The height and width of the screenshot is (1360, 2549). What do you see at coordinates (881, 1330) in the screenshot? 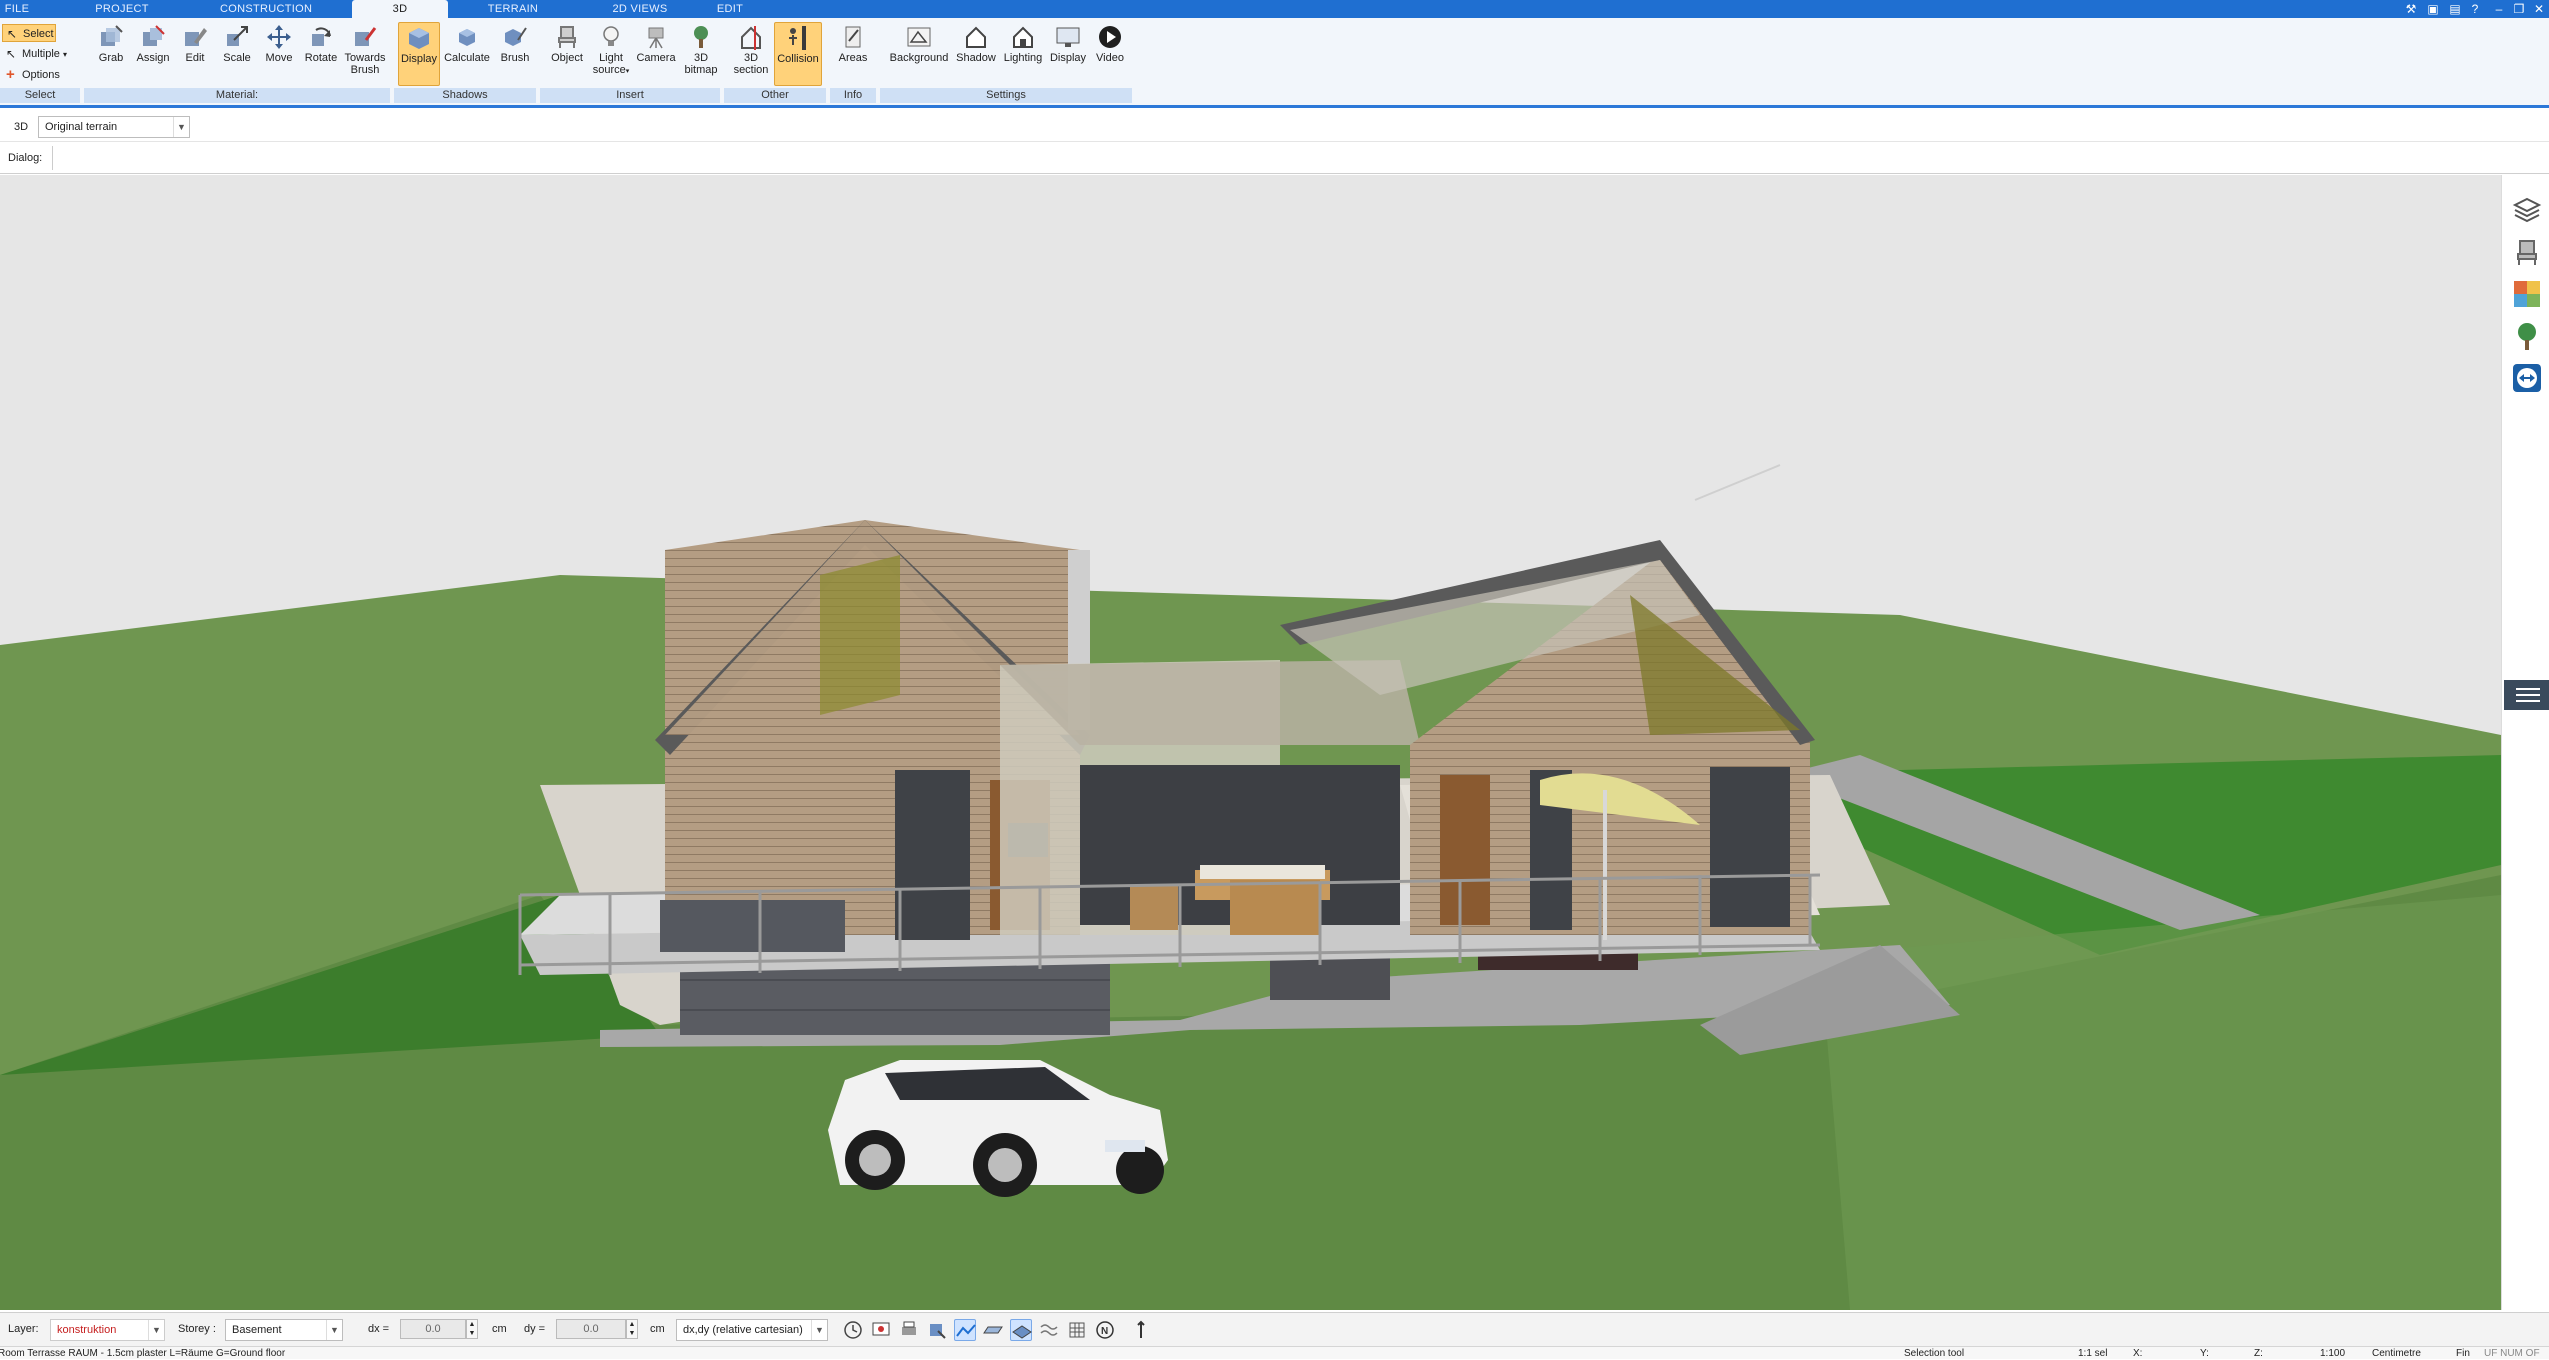
I see `screen-capture-icon` at bounding box center [881, 1330].